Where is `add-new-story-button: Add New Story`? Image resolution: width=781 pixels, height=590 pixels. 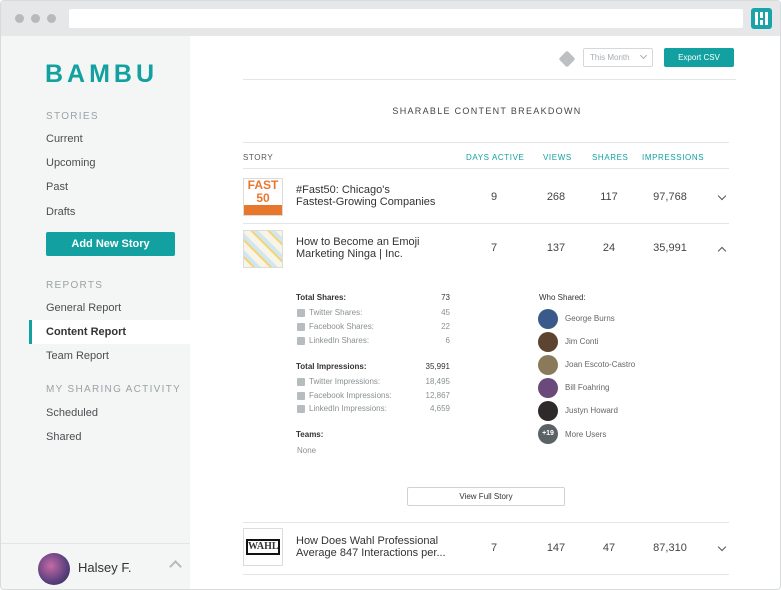 add-new-story-button: Add New Story is located at coordinates (110, 244).